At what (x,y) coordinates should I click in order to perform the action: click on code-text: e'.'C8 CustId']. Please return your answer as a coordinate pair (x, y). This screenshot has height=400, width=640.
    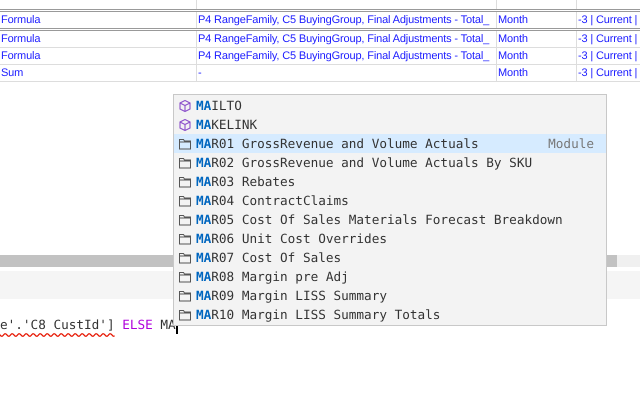
    Looking at the image, I should click on (57, 325).